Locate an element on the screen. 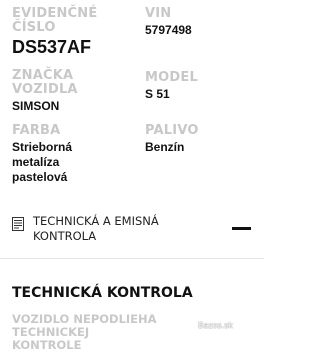  evidencne-cislo-value: DS537AF is located at coordinates (52, 47).